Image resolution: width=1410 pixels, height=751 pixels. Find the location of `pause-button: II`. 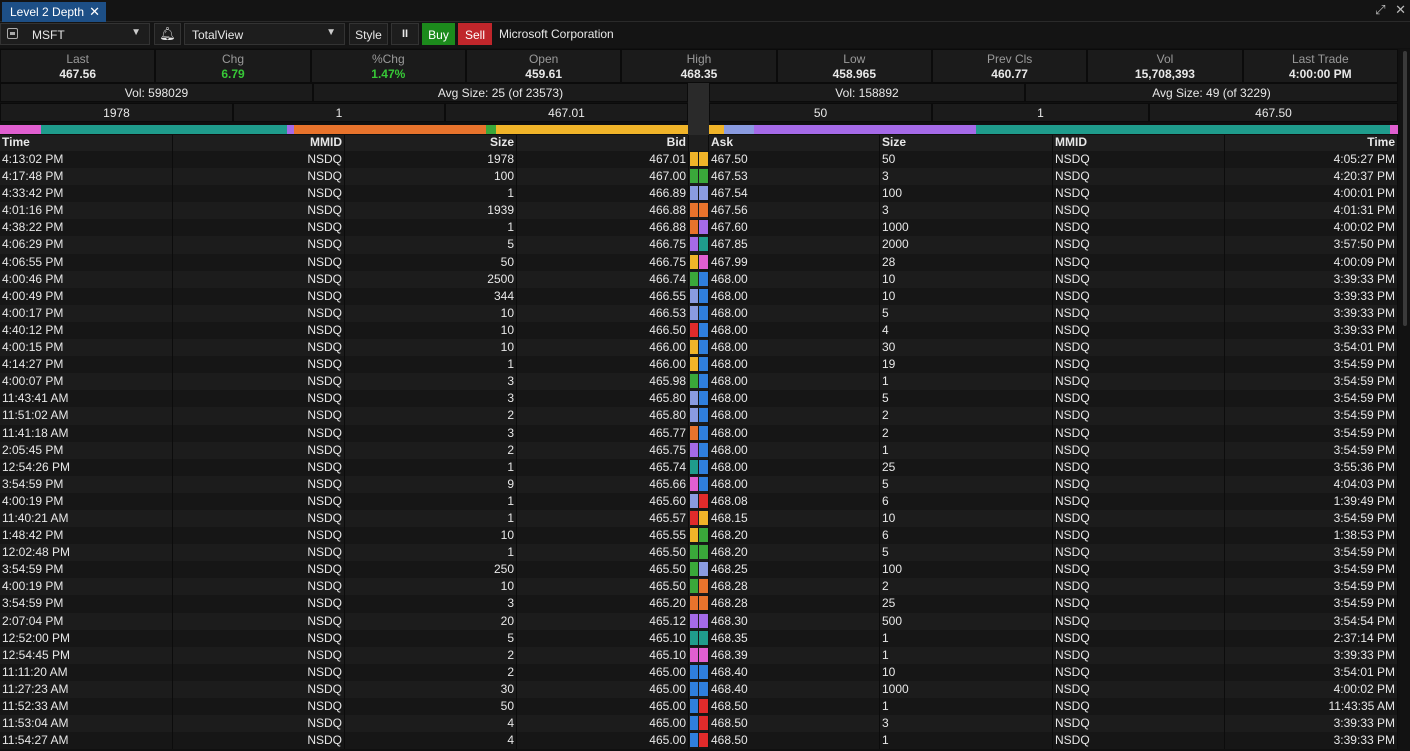

pause-button: II is located at coordinates (405, 34).